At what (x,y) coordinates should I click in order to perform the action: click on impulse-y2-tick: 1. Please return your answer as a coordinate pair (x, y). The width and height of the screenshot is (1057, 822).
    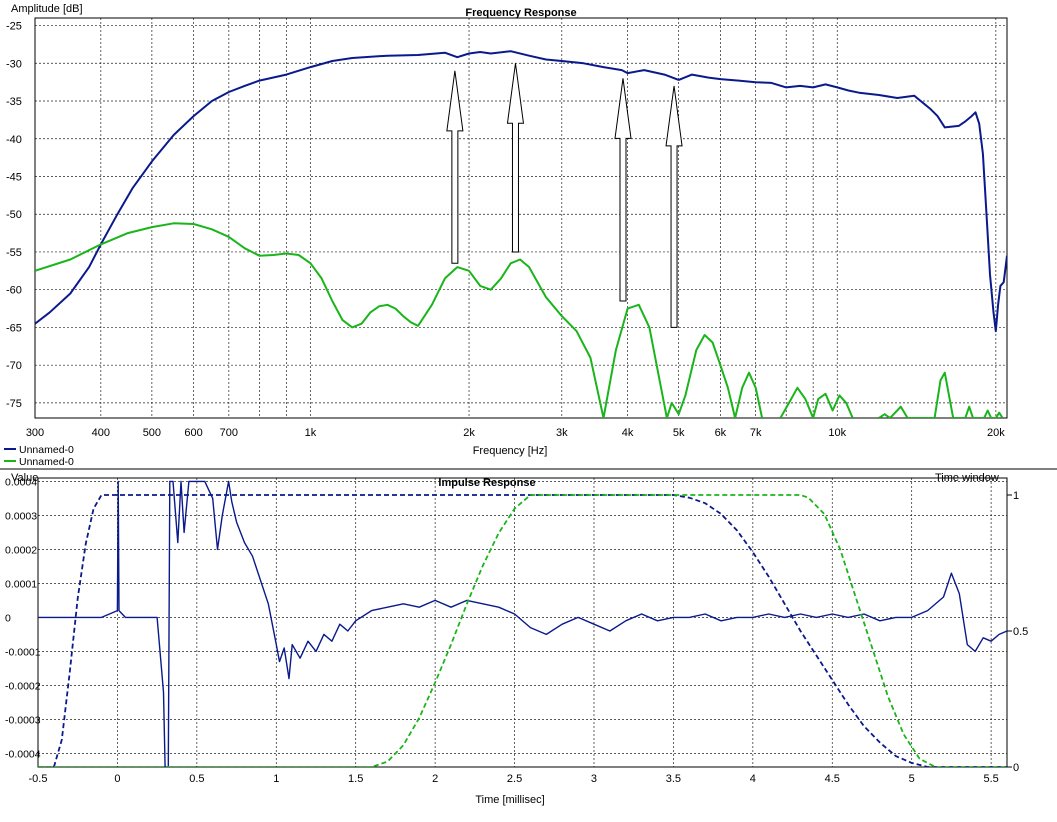
    Looking at the image, I should click on (1016, 496).